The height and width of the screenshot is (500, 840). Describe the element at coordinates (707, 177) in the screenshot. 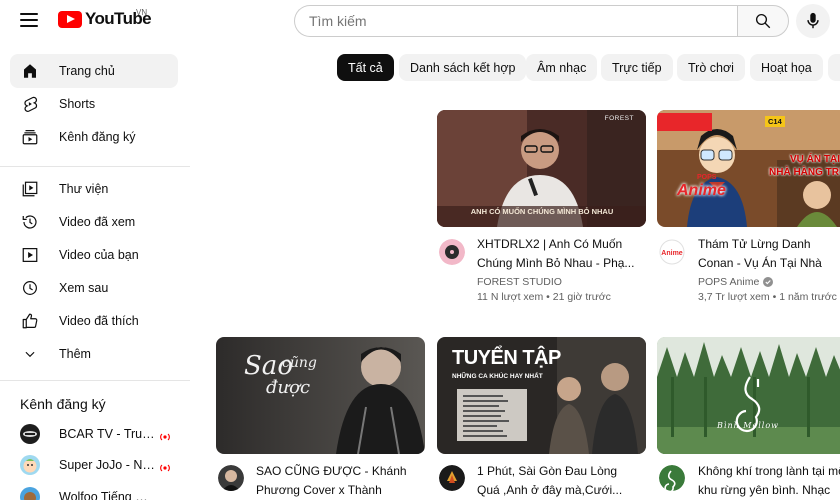

I see `thumbnail-brand-small: POPS` at that location.